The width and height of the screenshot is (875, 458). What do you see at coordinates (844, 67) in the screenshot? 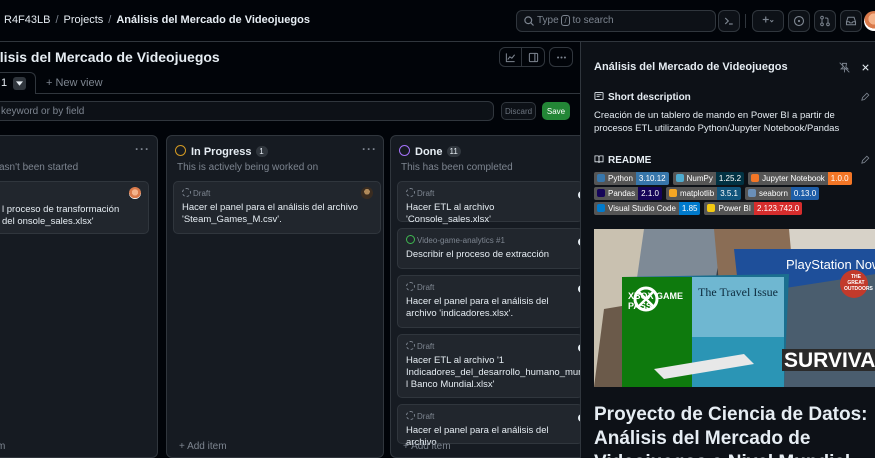
I see `pin-off-icon` at bounding box center [844, 67].